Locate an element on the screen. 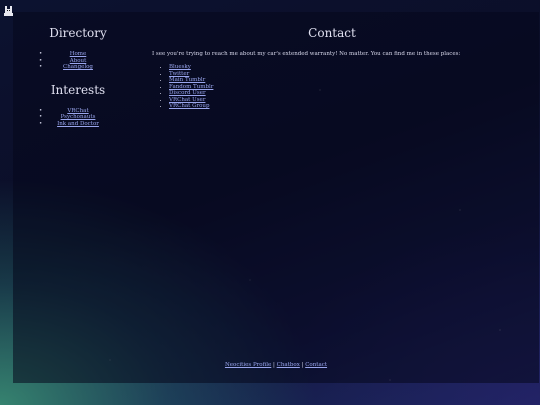  neocities-profile-link: Neocities Profile is located at coordinates (248, 365).